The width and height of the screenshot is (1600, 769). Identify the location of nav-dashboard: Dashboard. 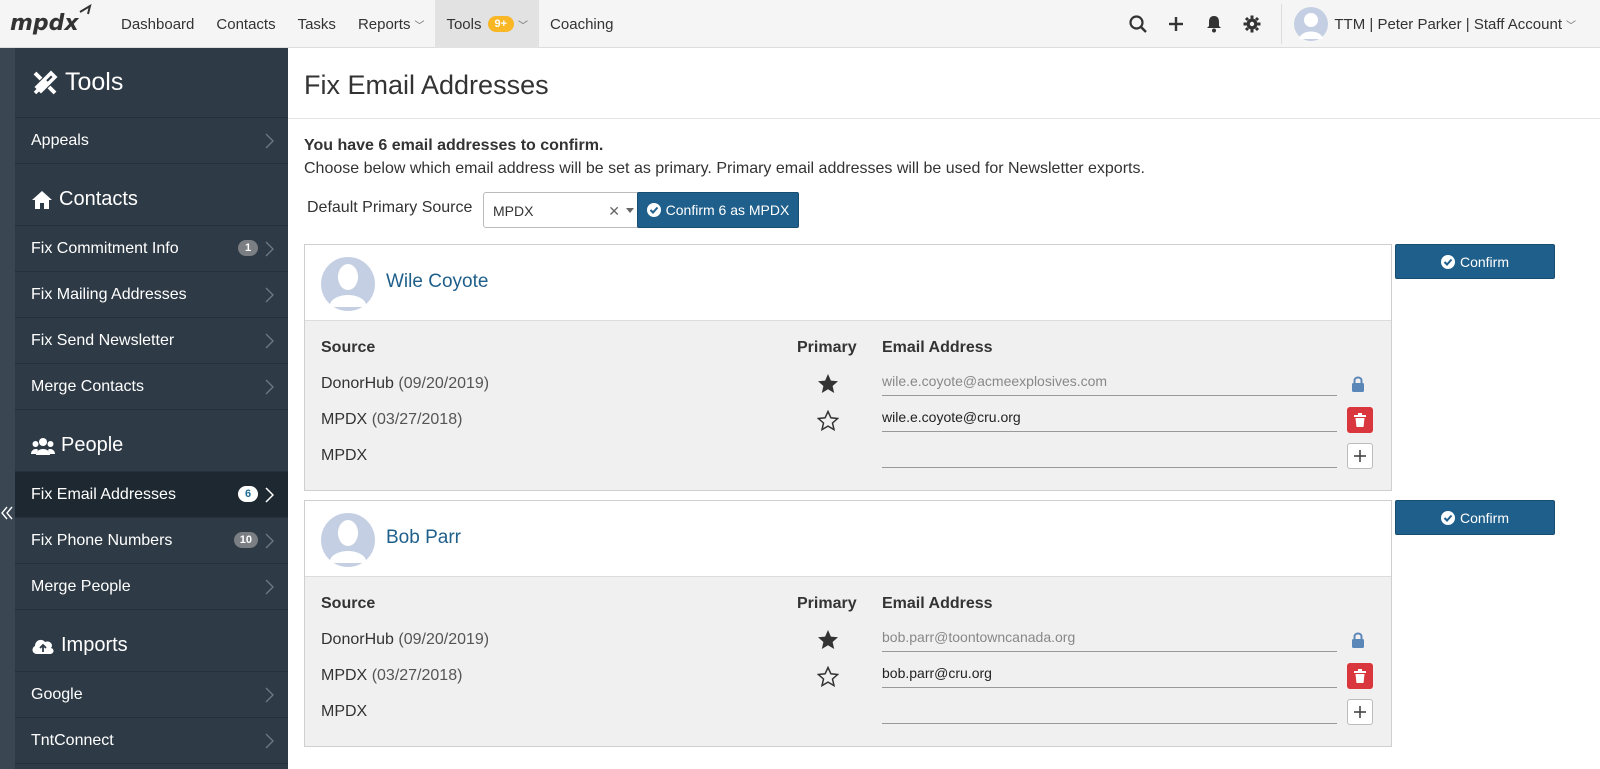
(157, 24).